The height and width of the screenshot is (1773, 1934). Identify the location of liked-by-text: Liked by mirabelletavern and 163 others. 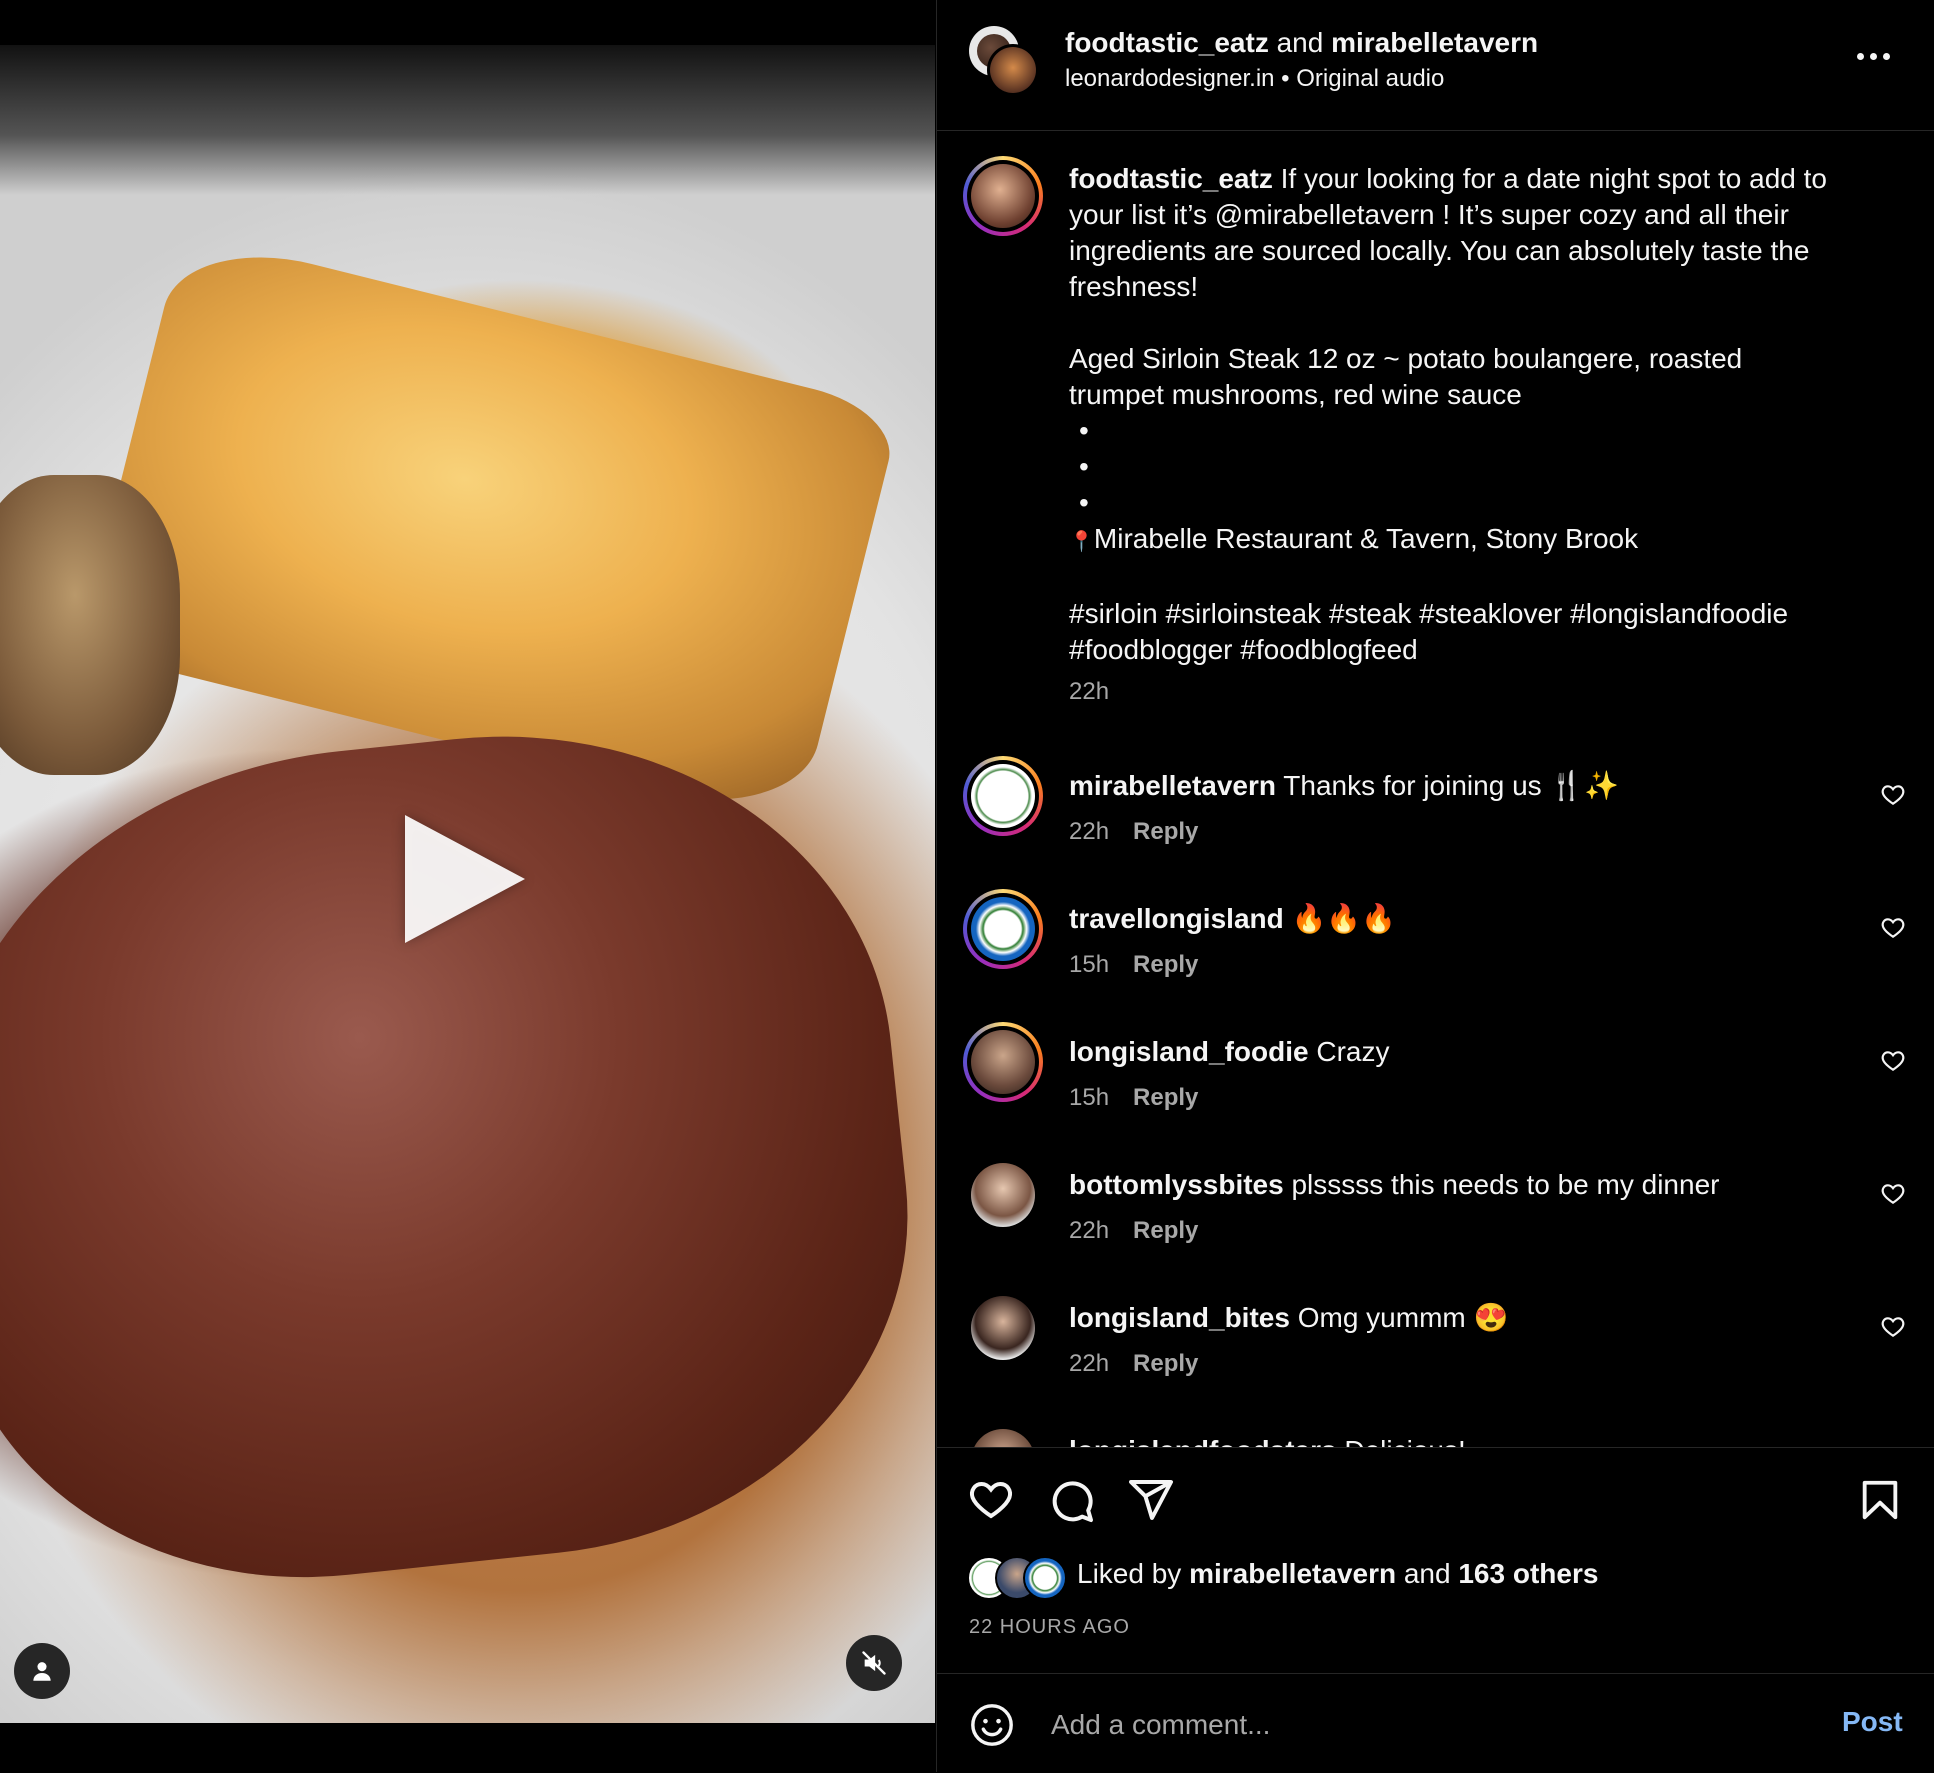
(1337, 1574).